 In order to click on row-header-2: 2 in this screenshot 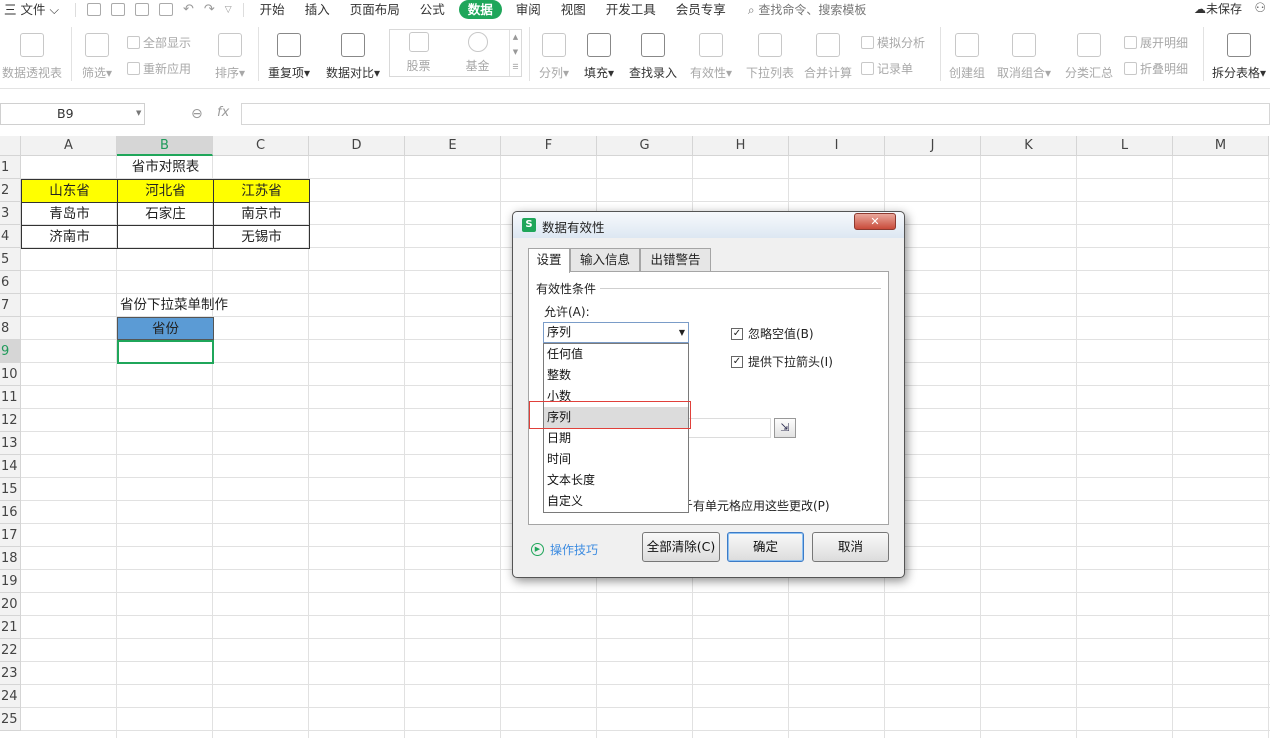, I will do `click(10, 190)`.